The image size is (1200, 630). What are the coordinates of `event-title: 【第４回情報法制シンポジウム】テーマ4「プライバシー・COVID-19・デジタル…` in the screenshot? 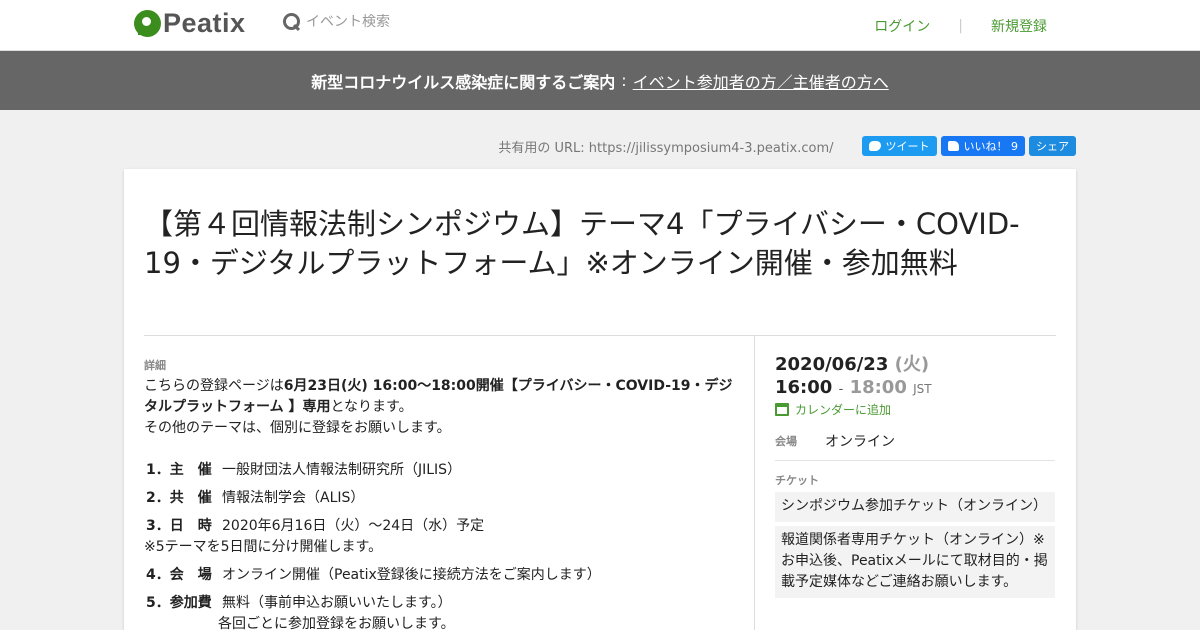 It's located at (582, 243).